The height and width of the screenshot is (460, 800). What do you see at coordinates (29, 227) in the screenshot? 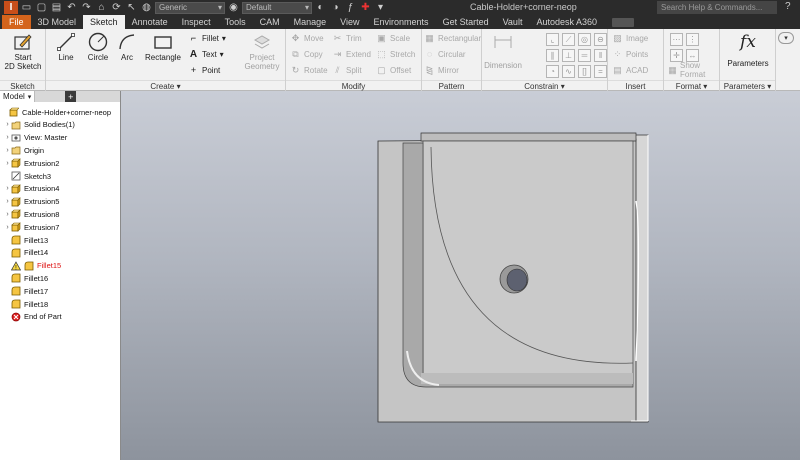
I see `browser-node: › Extrusion7` at bounding box center [29, 227].